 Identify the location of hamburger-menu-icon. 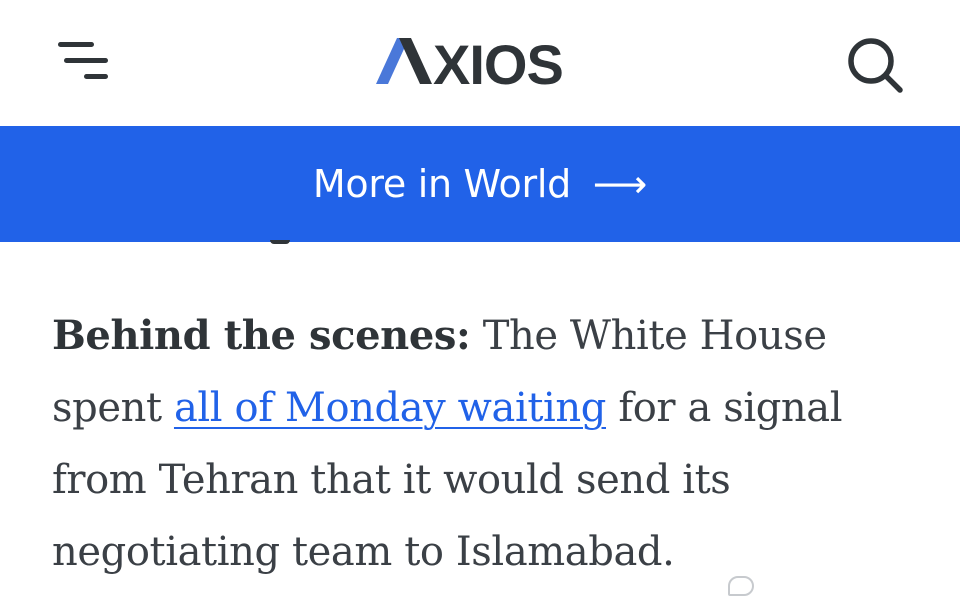
(76, 44).